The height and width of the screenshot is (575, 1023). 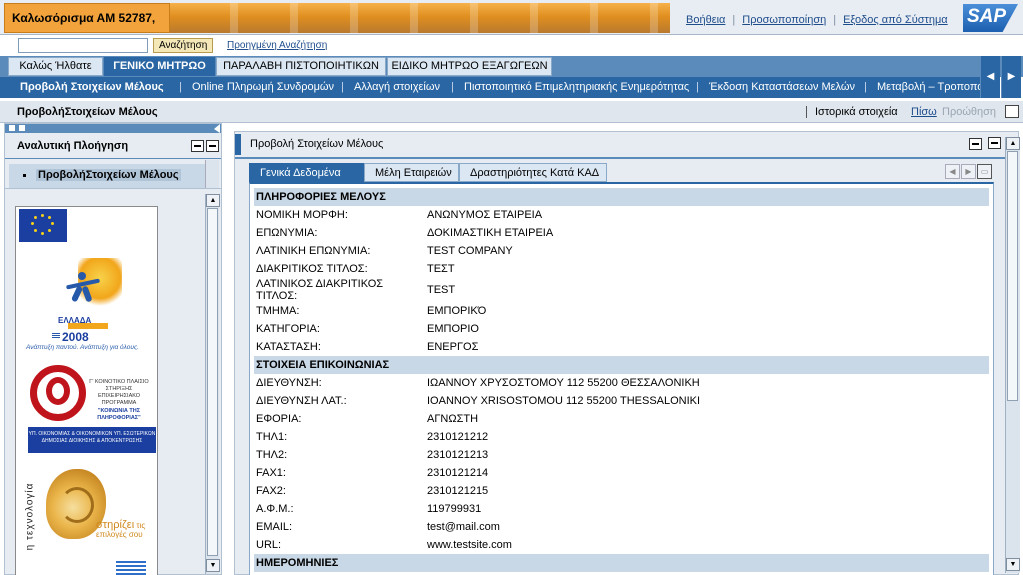 I want to click on subtab-change-details: Αλλαγή στοιχείων, so click(x=397, y=87).